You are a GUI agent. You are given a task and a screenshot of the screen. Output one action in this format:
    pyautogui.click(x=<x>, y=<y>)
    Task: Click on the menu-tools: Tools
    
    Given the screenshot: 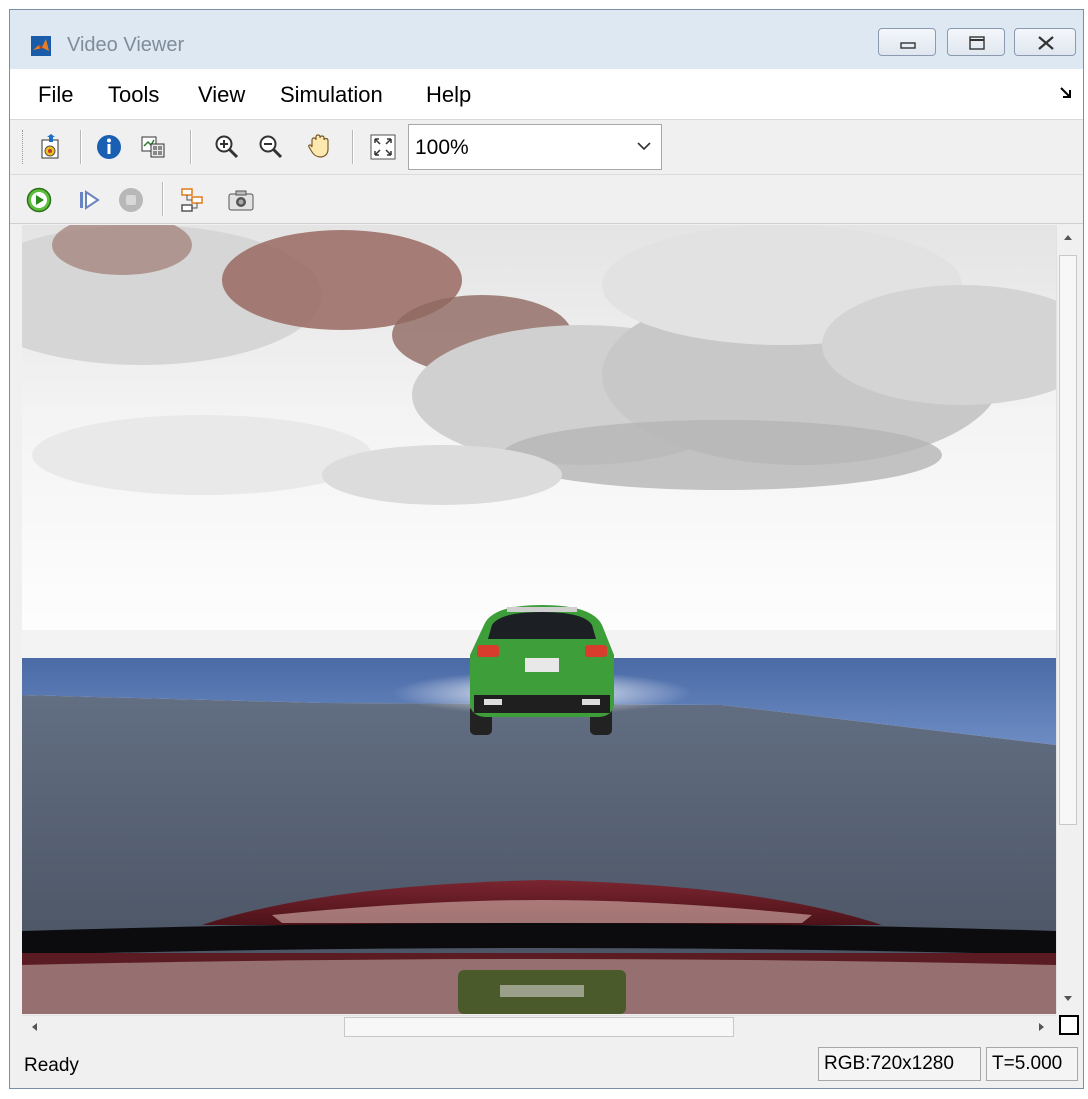 What is the action you would take?
    pyautogui.click(x=133, y=95)
    